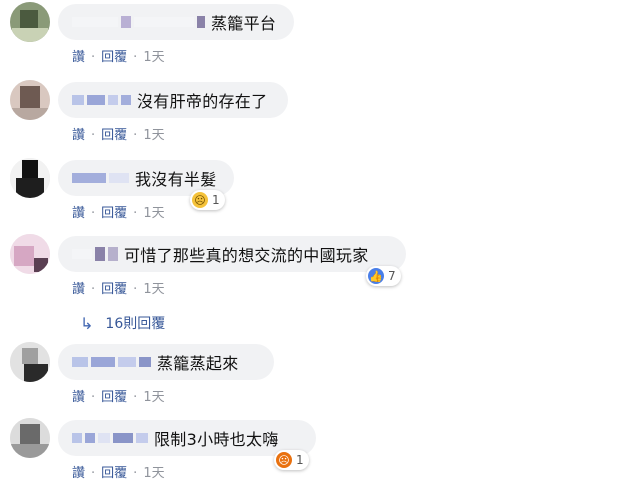 This screenshot has width=630, height=491. What do you see at coordinates (202, 101) in the screenshot?
I see `comment-text: 沒有肝帝的存在了` at bounding box center [202, 101].